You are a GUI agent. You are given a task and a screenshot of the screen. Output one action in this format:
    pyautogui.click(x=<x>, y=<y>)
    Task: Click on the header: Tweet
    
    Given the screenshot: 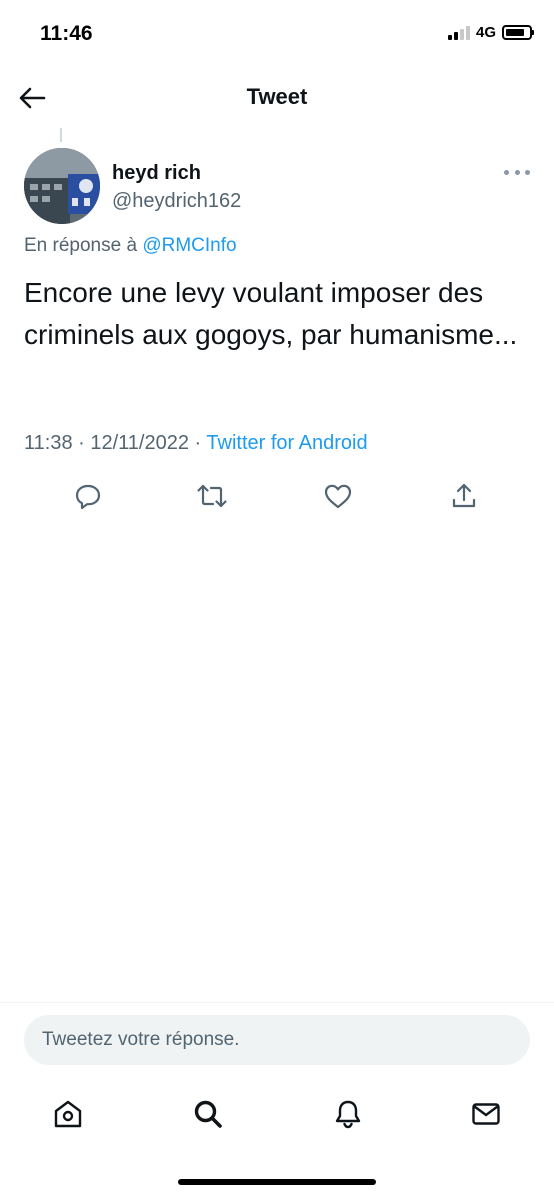 What is the action you would take?
    pyautogui.click(x=277, y=98)
    